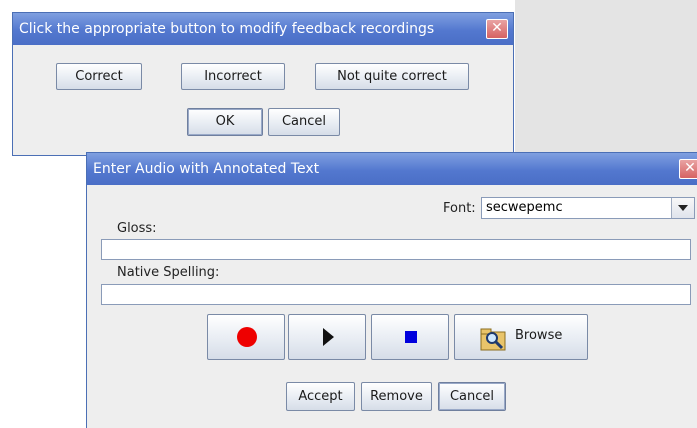 This screenshot has width=697, height=428. I want to click on audio-dialog-titlebar: Enter Audio with Annotated Text, so click(392, 169).